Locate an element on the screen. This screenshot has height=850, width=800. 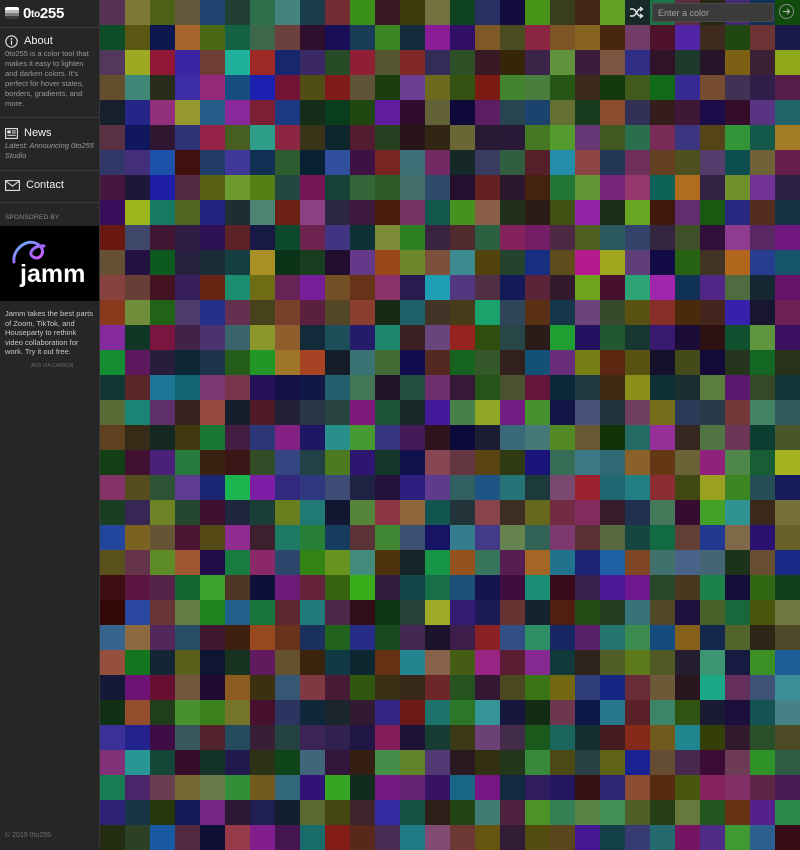
carbon-label: ADS VIA CARBON is located at coordinates (52, 366).